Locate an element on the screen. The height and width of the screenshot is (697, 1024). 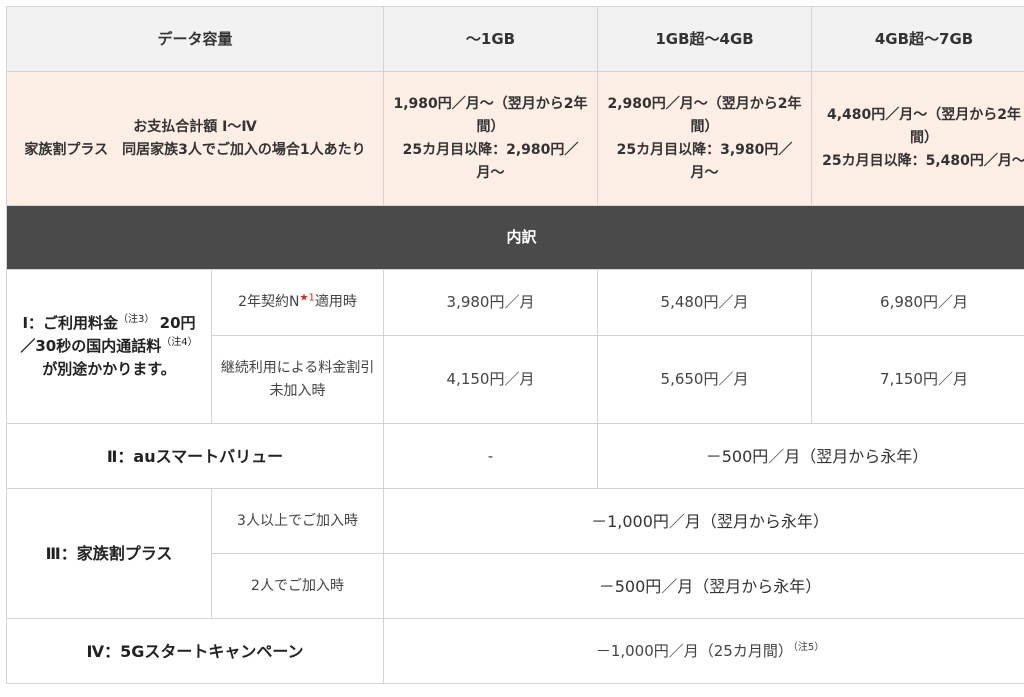
usage-fee-title: Ⅰ：ご利用料金 is located at coordinates (70, 323).